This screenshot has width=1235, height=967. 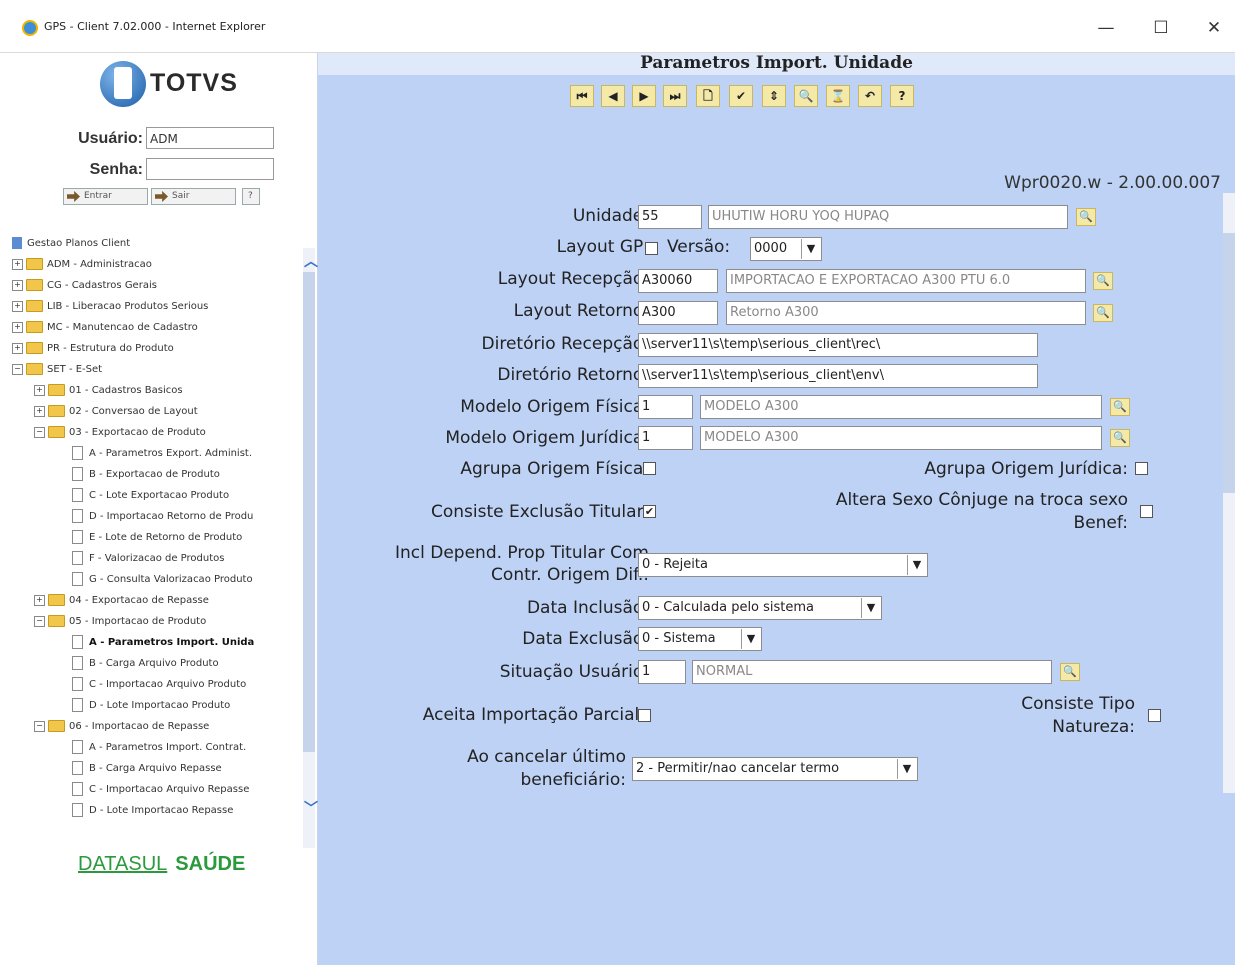 I want to click on form-scroll-thumb, so click(x=1229, y=363).